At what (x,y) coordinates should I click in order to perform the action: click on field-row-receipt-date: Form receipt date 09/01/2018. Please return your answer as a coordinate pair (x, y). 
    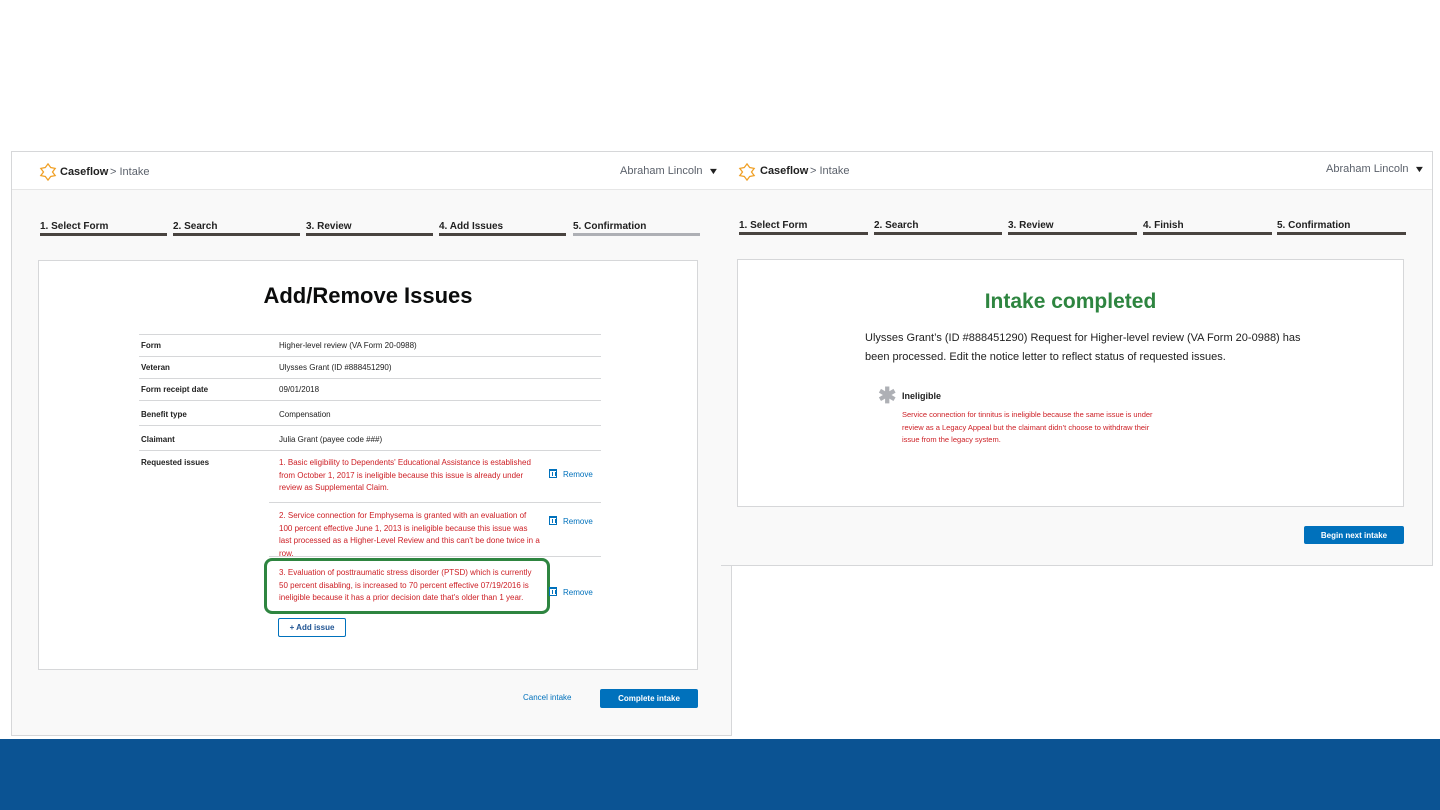
    Looking at the image, I should click on (370, 389).